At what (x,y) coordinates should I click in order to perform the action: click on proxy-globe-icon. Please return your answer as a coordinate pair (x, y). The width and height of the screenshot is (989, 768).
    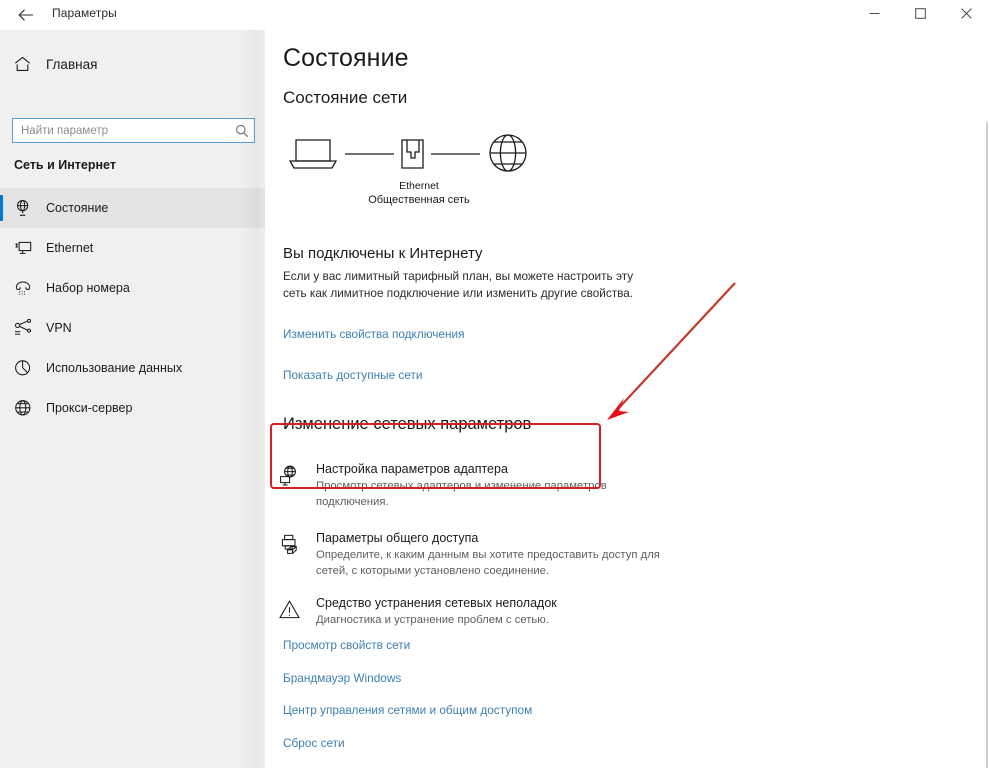
    Looking at the image, I should click on (27, 408).